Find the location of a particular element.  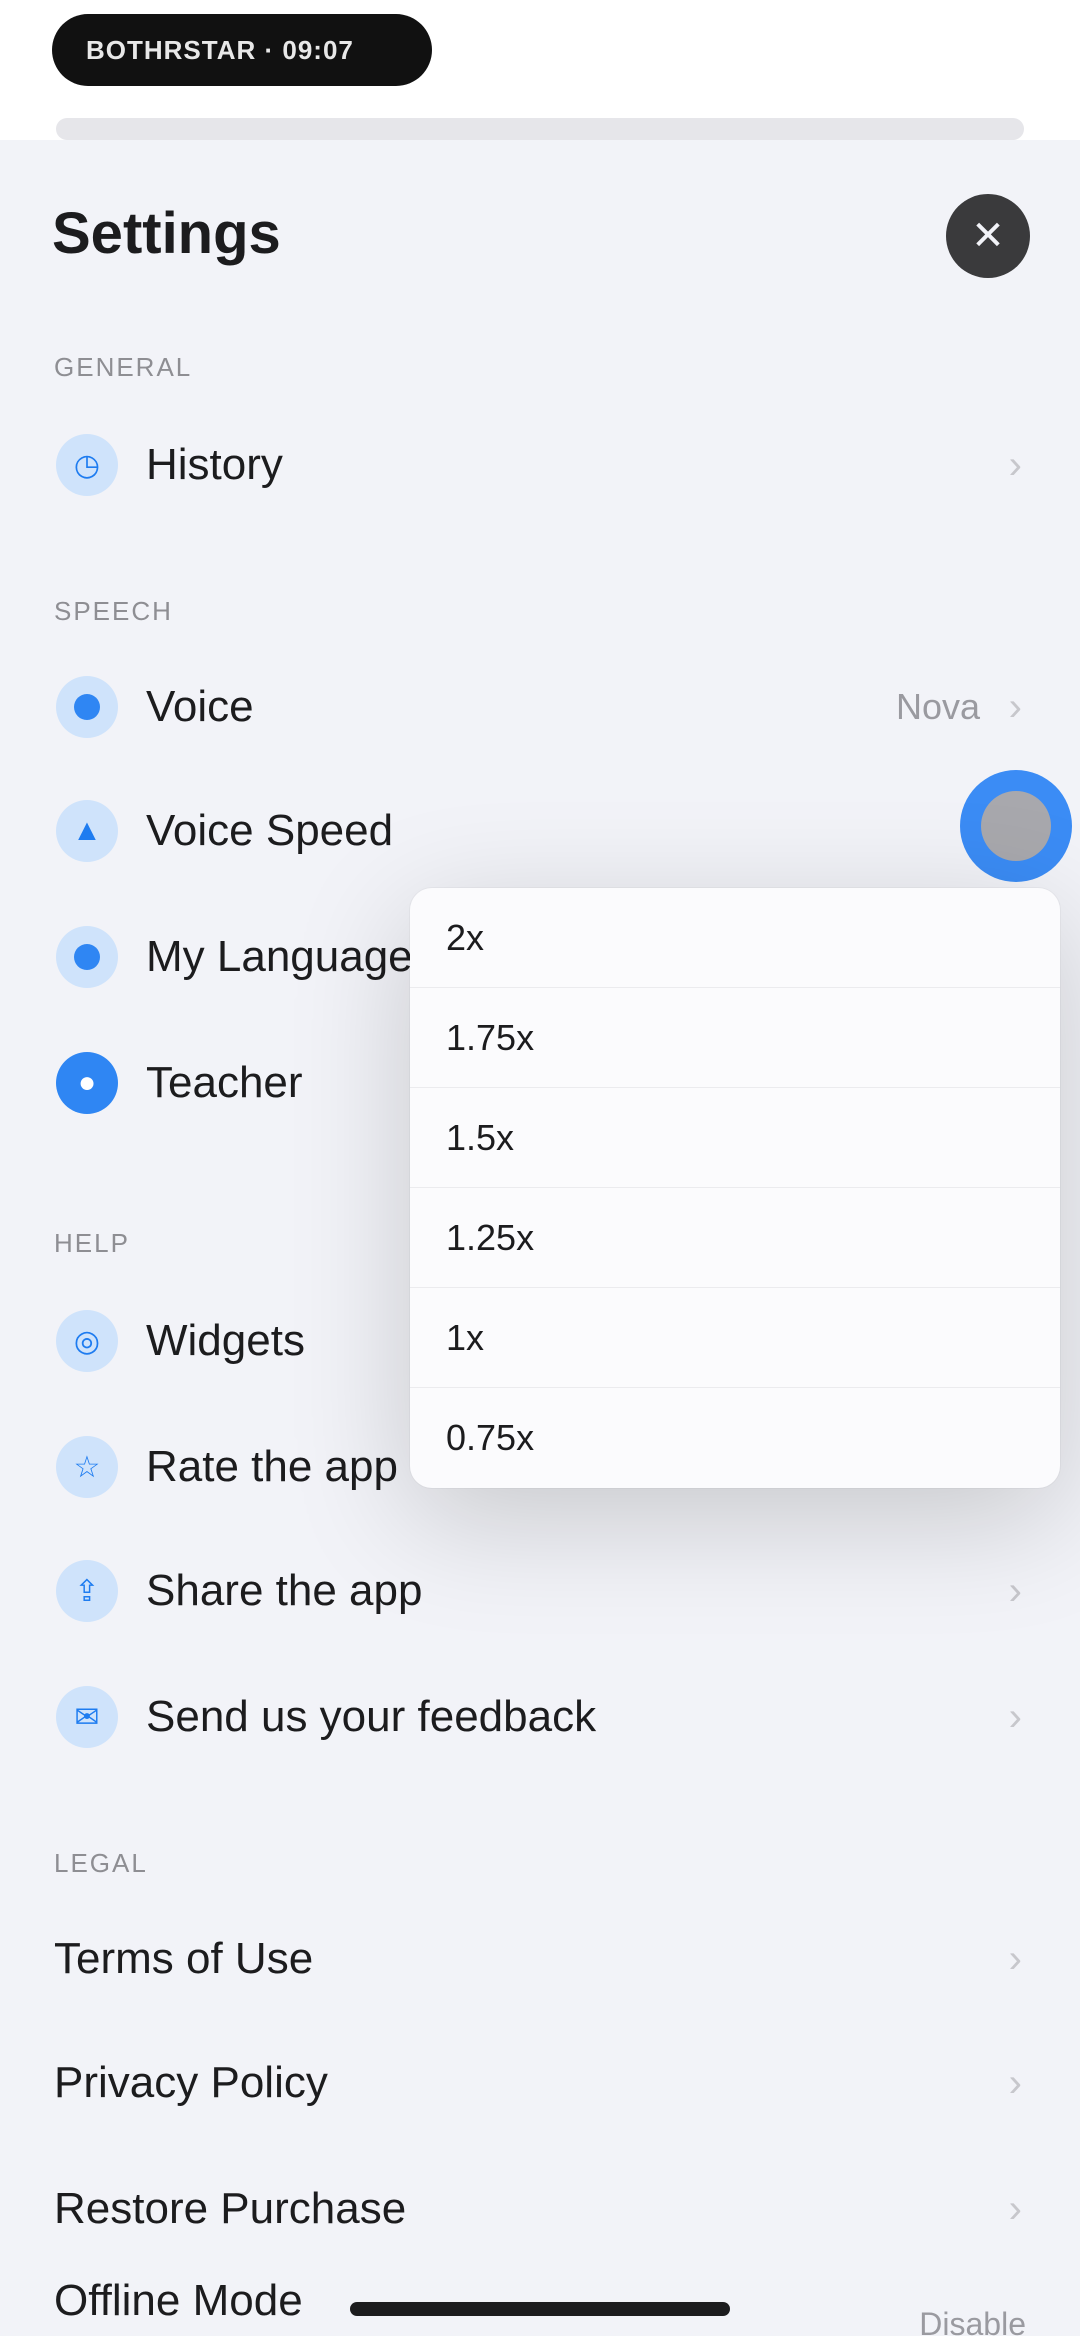

section-label-legal: LEGAL is located at coordinates (101, 1863).